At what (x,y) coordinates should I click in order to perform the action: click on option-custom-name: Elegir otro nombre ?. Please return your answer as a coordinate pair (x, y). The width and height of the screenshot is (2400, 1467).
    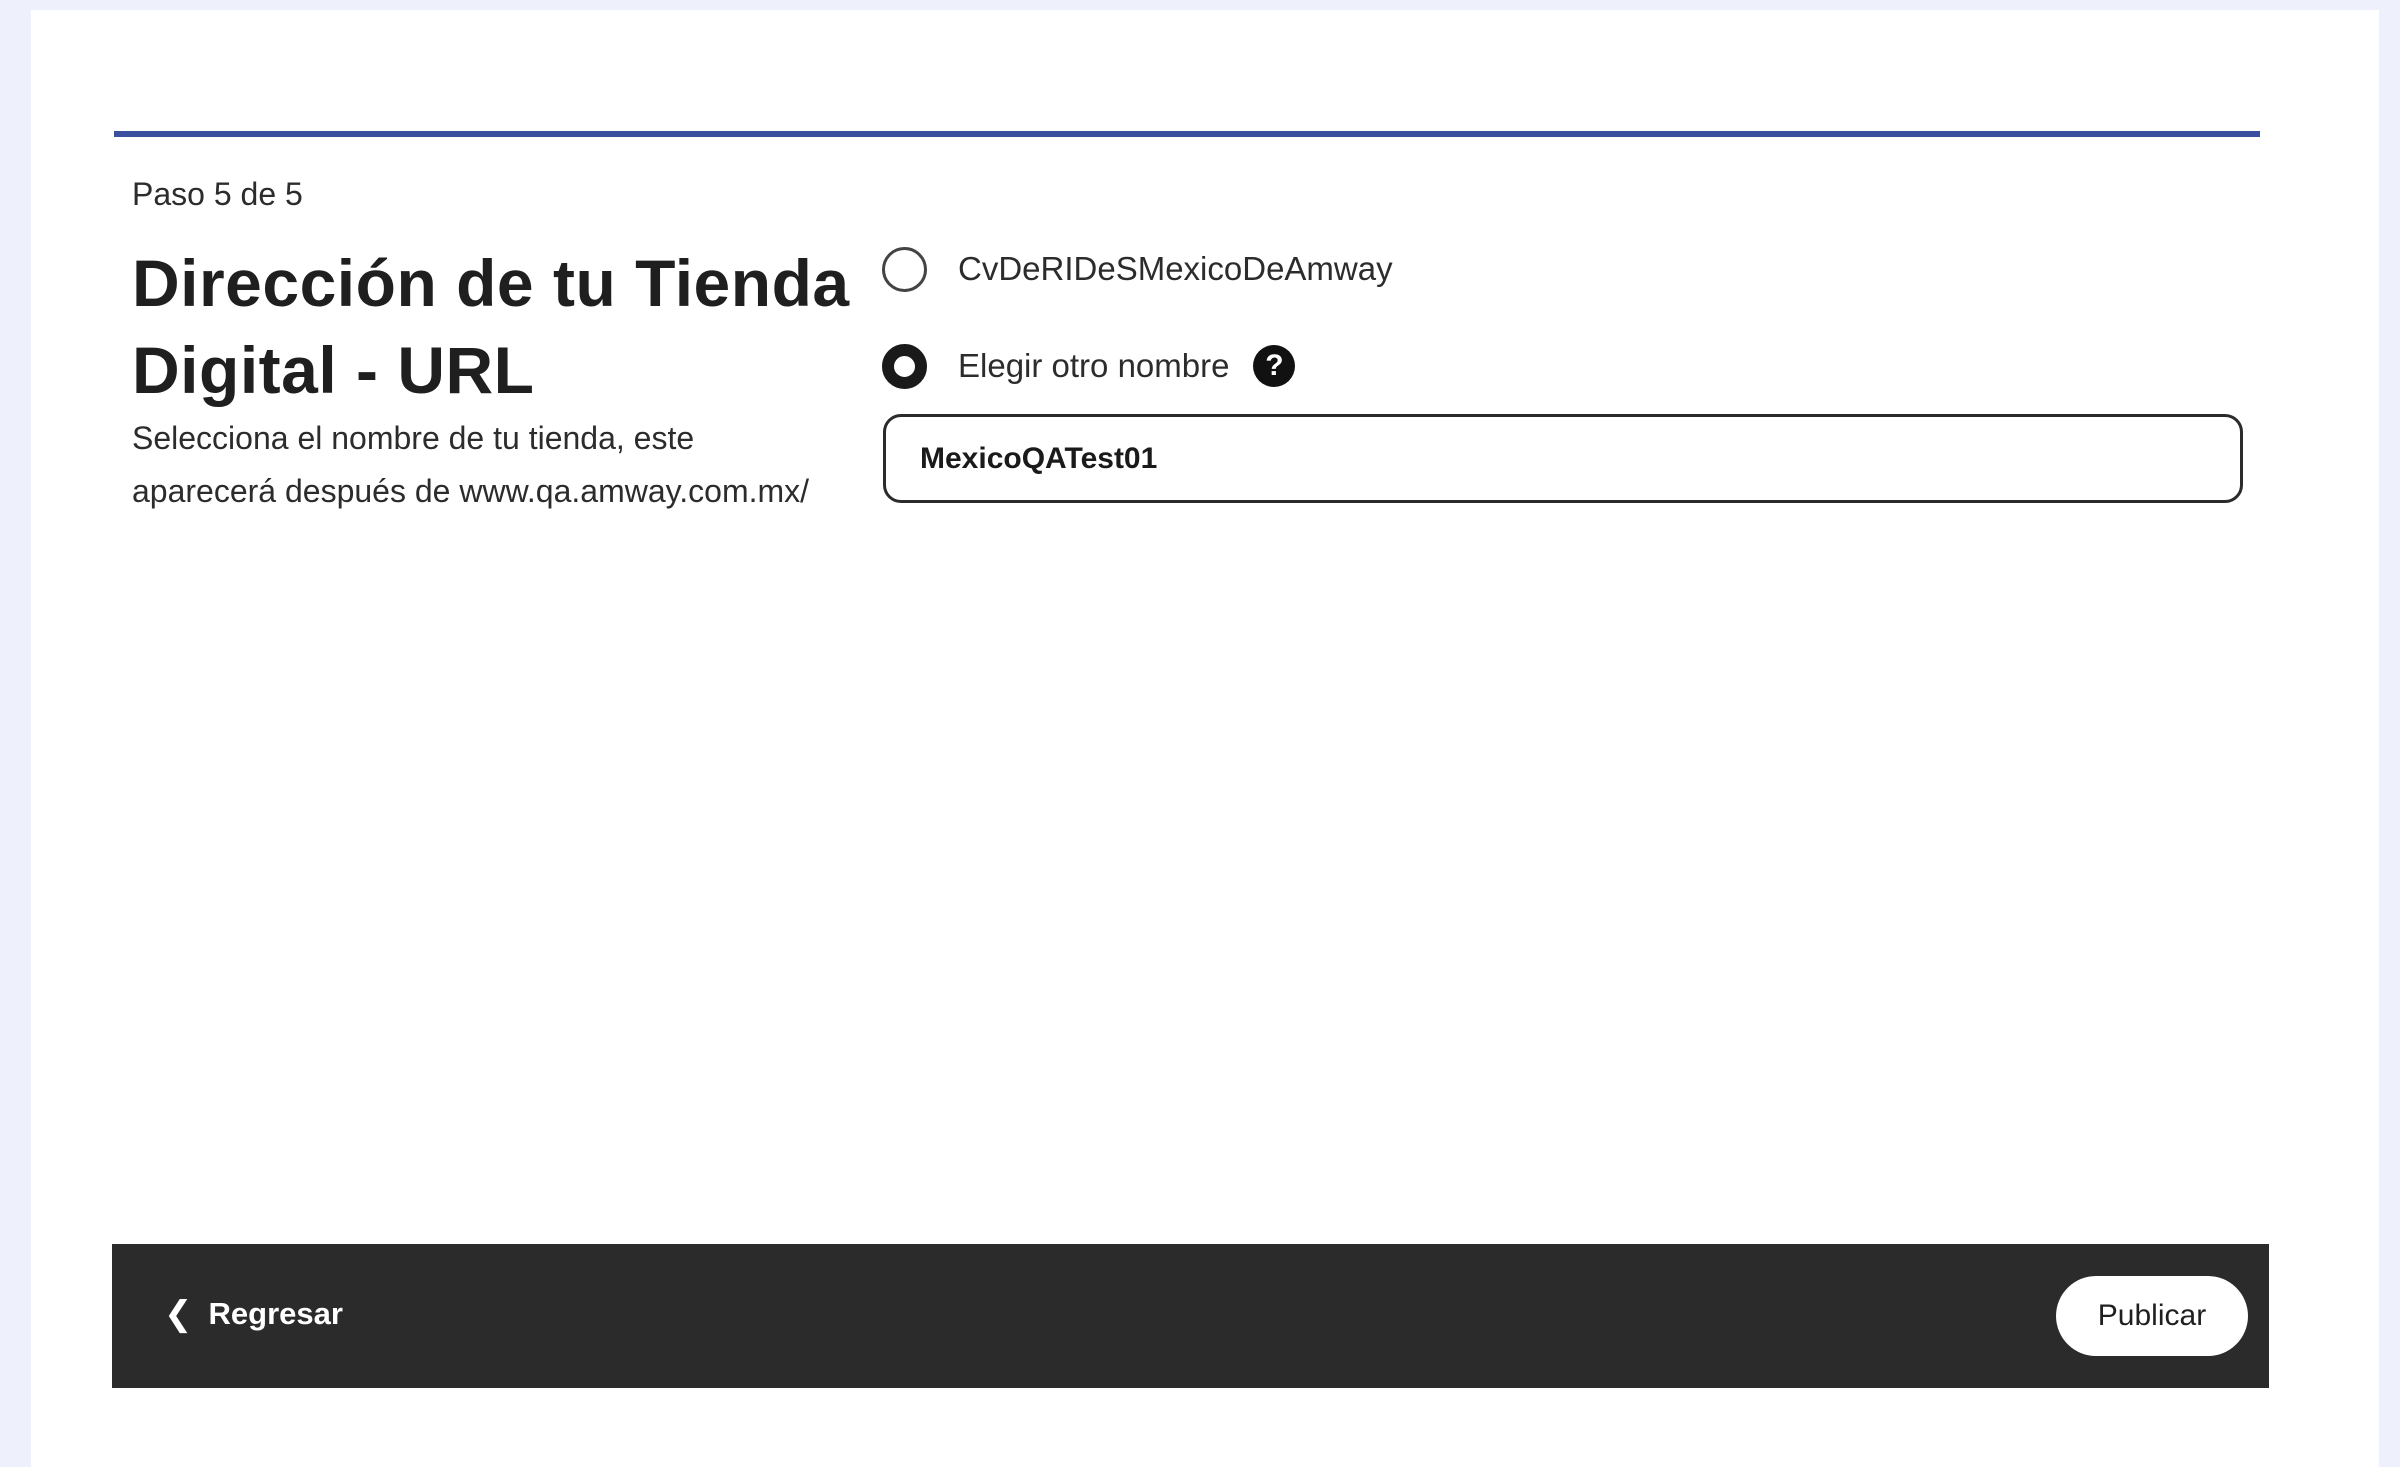
    Looking at the image, I should click on (1089, 366).